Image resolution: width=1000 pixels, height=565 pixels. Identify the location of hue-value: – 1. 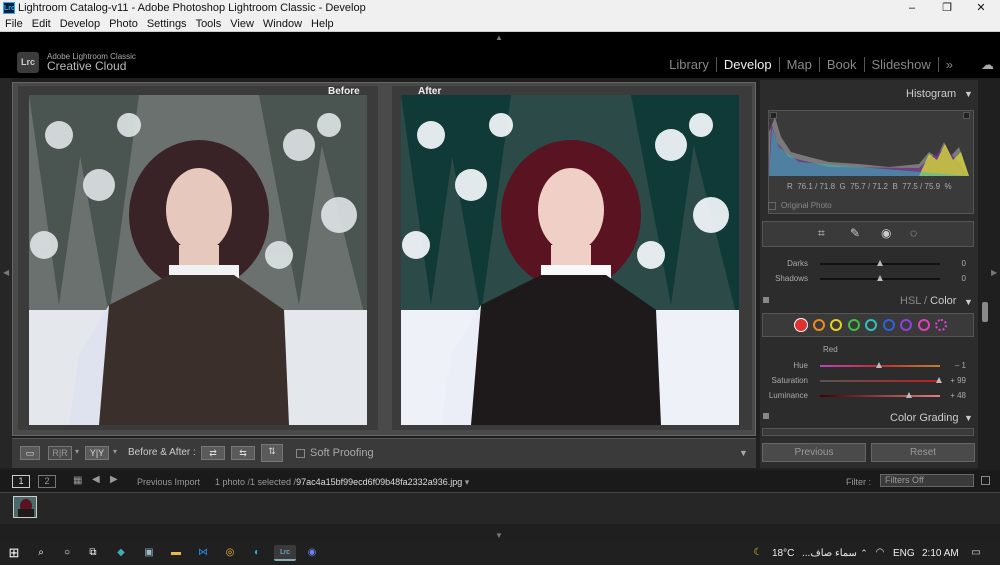
(960, 365).